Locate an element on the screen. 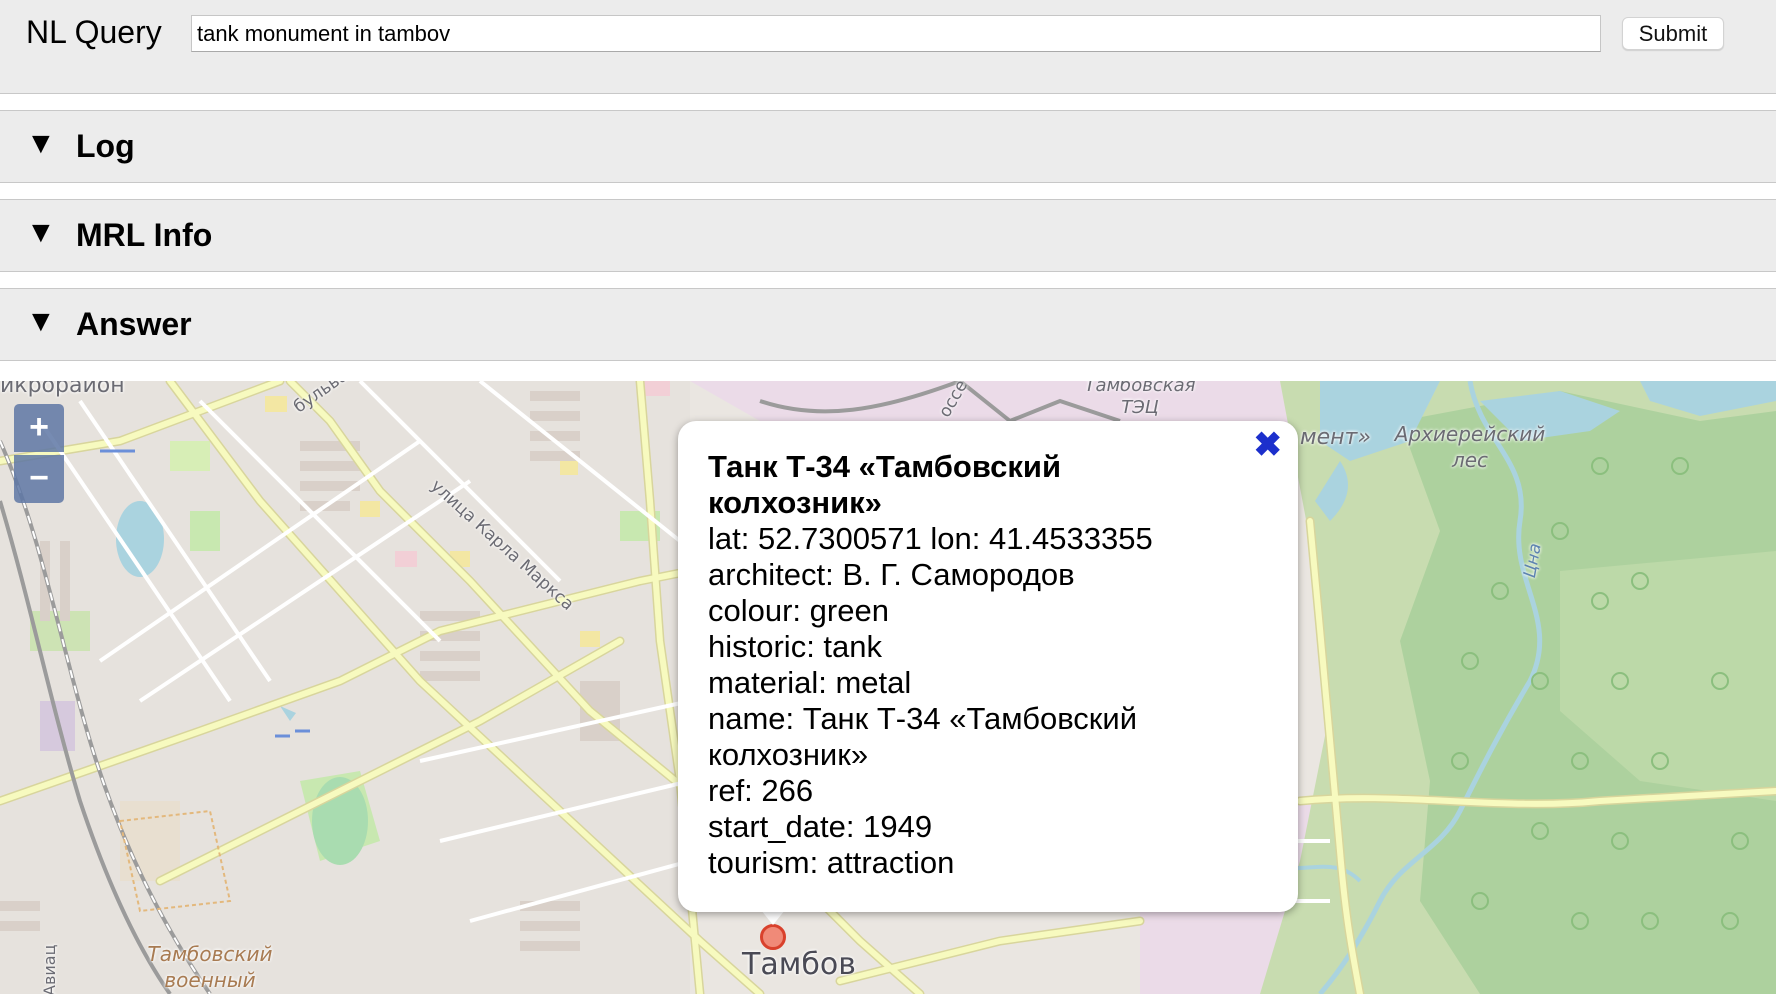  popup-property: architect: В. Г. Самородов is located at coordinates (891, 574).